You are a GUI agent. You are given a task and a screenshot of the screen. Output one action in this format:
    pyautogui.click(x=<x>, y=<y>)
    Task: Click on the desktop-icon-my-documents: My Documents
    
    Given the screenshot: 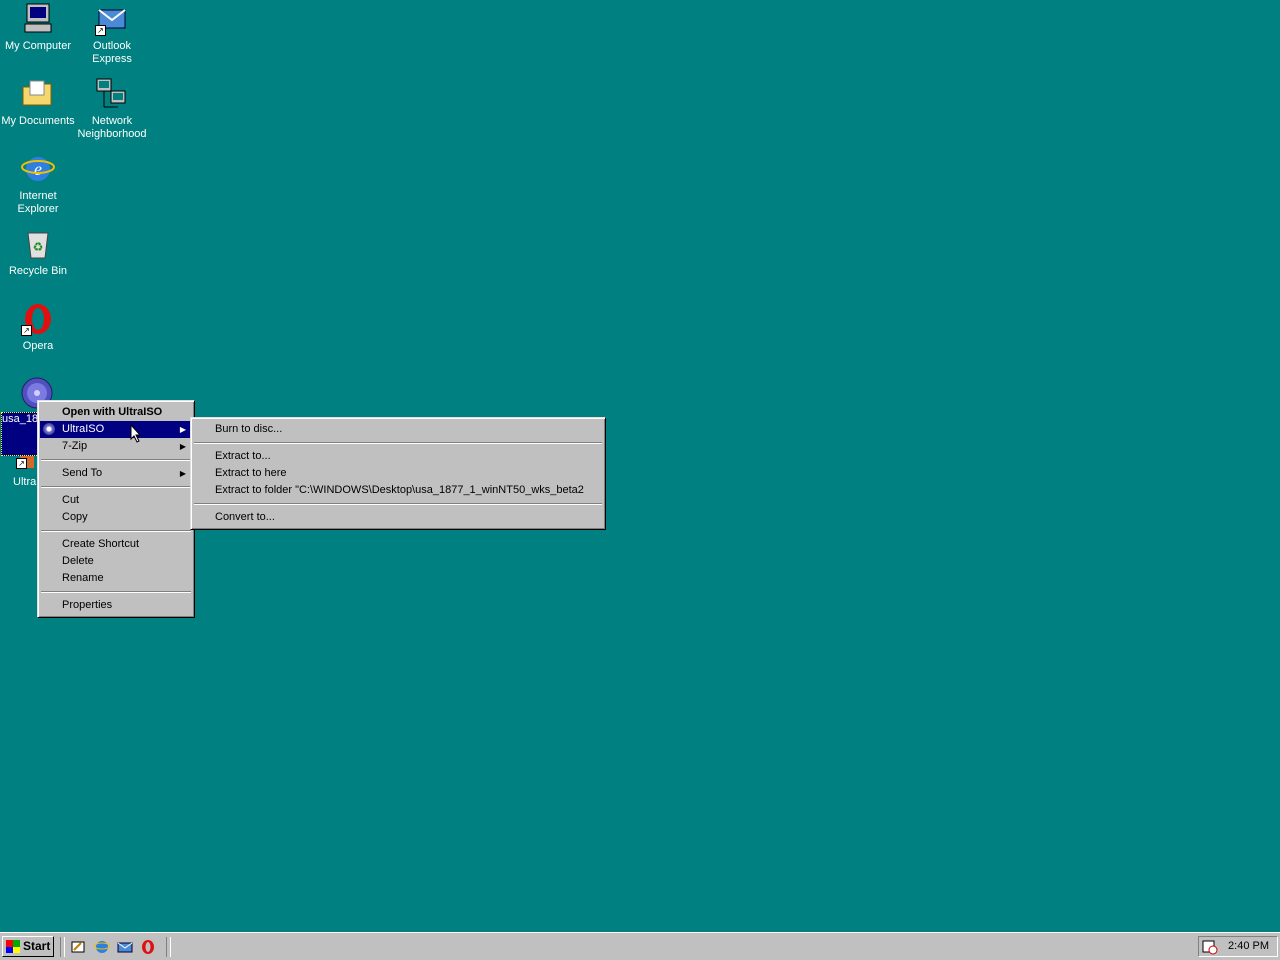 What is the action you would take?
    pyautogui.click(x=38, y=102)
    